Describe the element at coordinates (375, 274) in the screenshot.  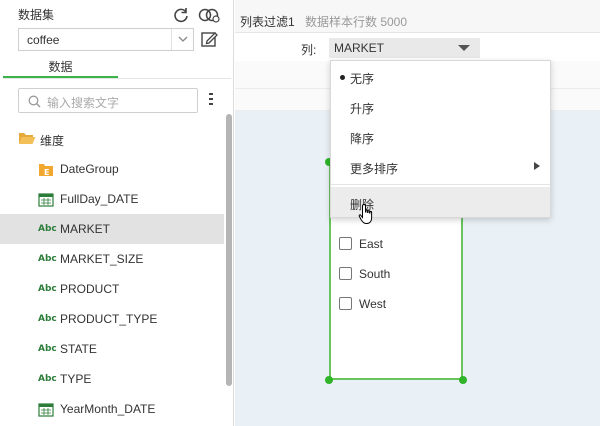
I see `option-label: South` at that location.